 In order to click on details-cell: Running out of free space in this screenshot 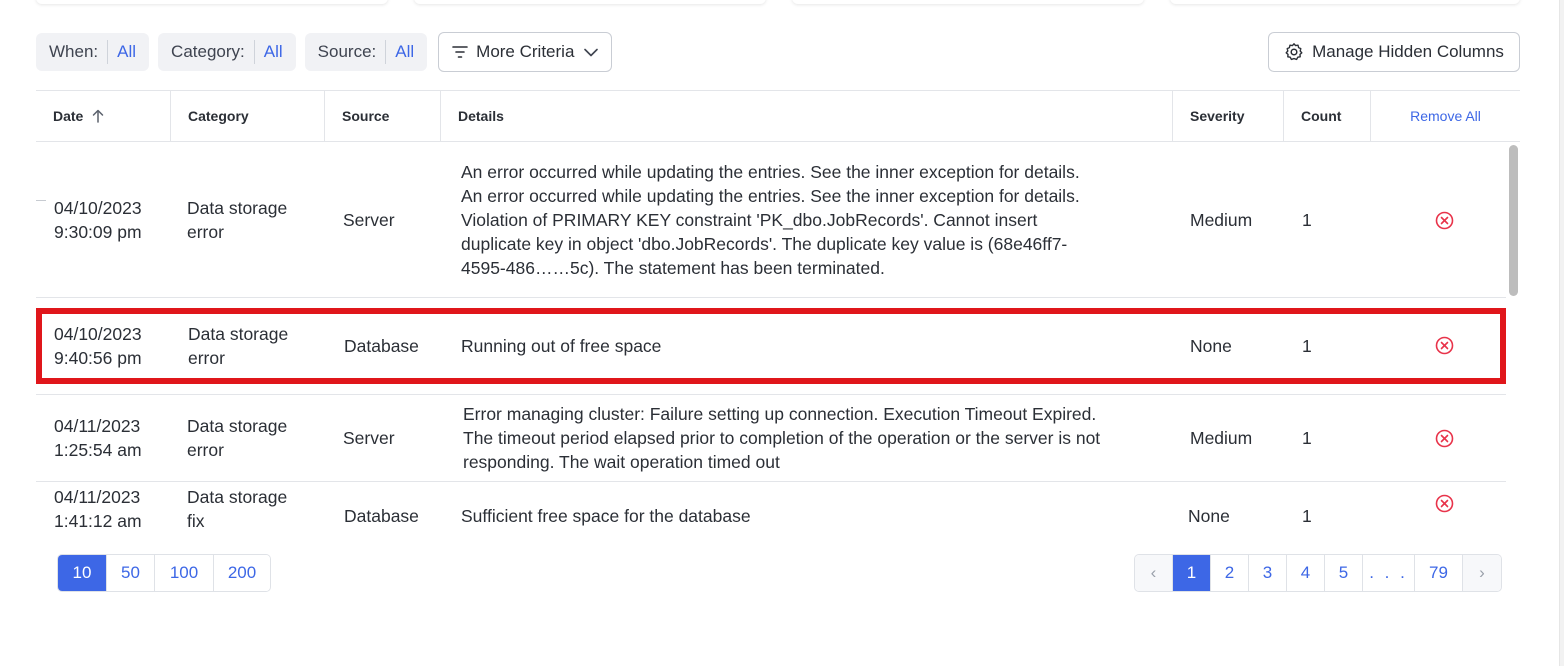, I will do `click(561, 345)`.